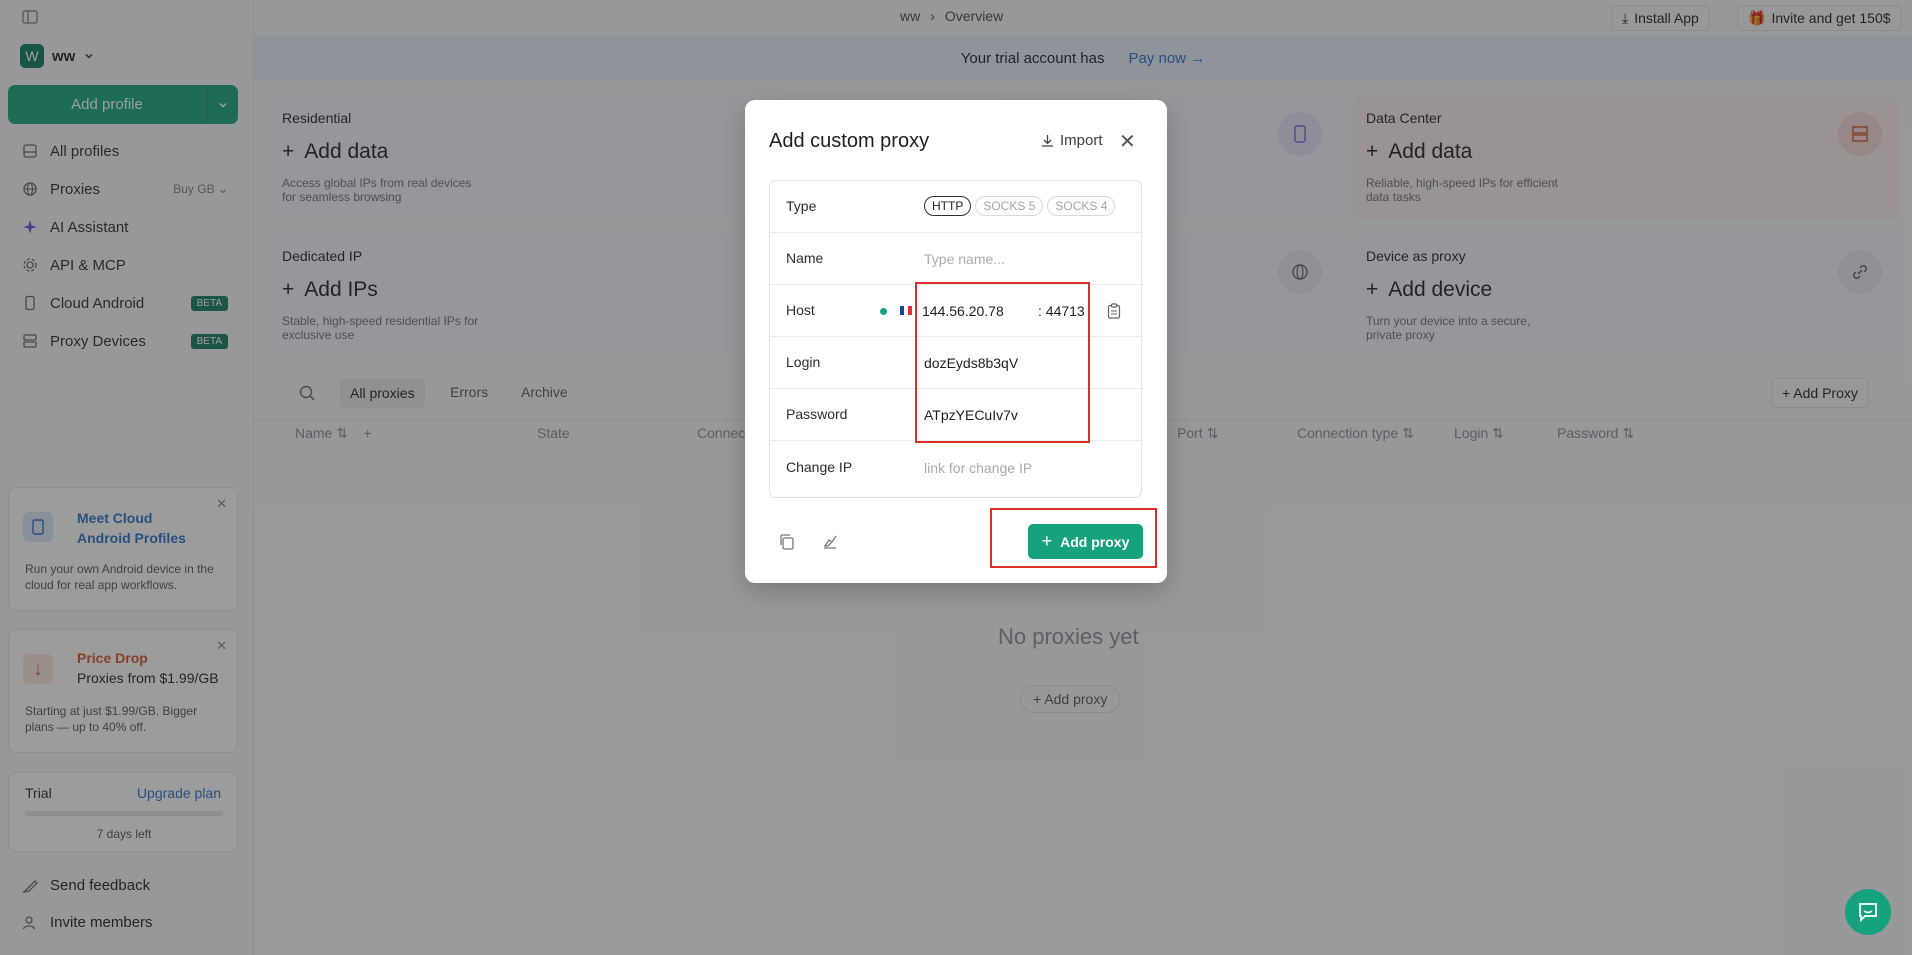 This screenshot has height=955, width=1912. Describe the element at coordinates (819, 467) in the screenshot. I see `change-ip-label: Change IP` at that location.